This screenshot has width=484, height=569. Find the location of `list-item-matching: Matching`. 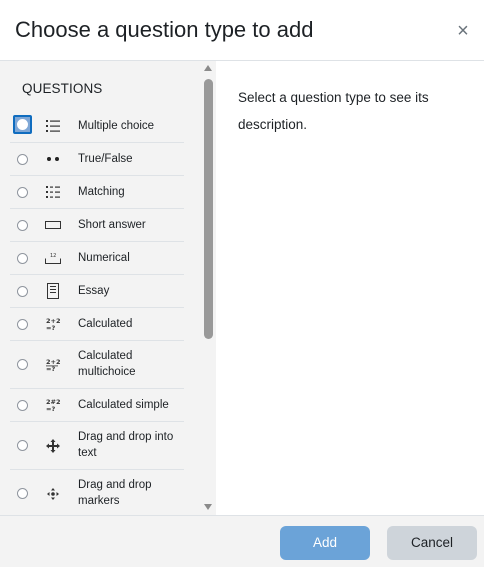

list-item-matching: Matching is located at coordinates (97, 192).